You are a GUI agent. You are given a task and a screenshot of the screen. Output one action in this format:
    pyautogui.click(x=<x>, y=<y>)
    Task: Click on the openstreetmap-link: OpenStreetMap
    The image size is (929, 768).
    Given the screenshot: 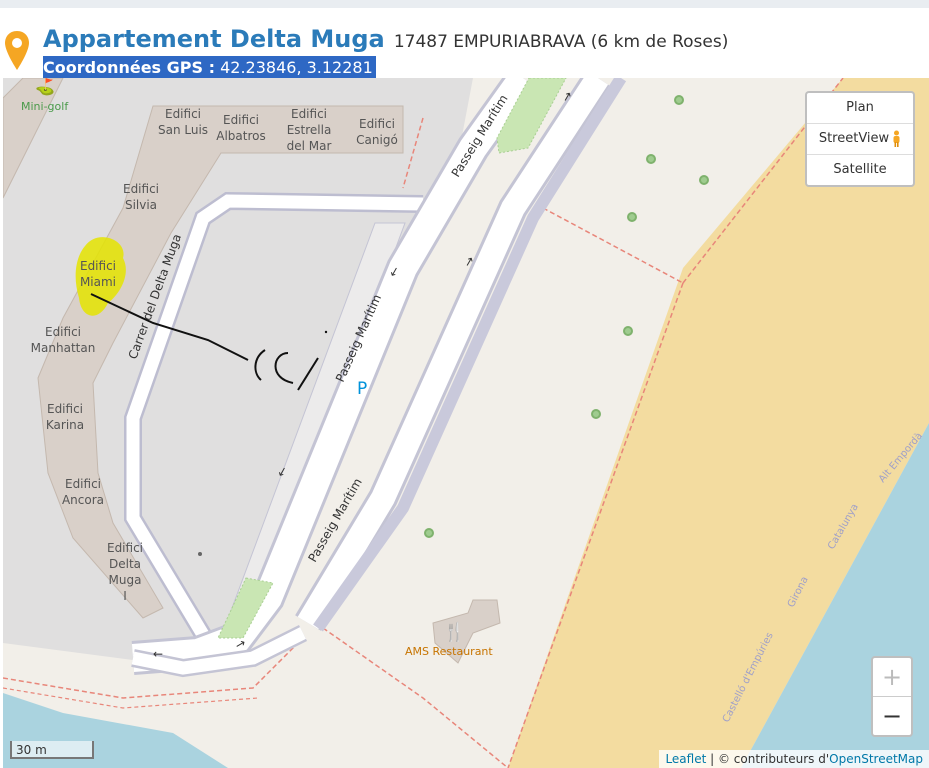 What is the action you would take?
    pyautogui.click(x=876, y=759)
    